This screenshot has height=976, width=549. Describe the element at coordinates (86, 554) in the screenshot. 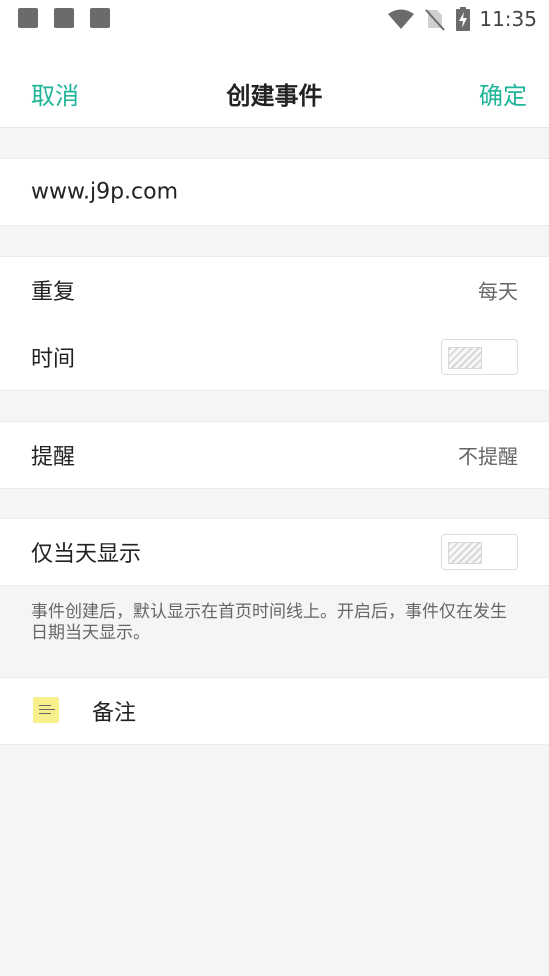

I see `today-only-label: 仅当天显示` at that location.